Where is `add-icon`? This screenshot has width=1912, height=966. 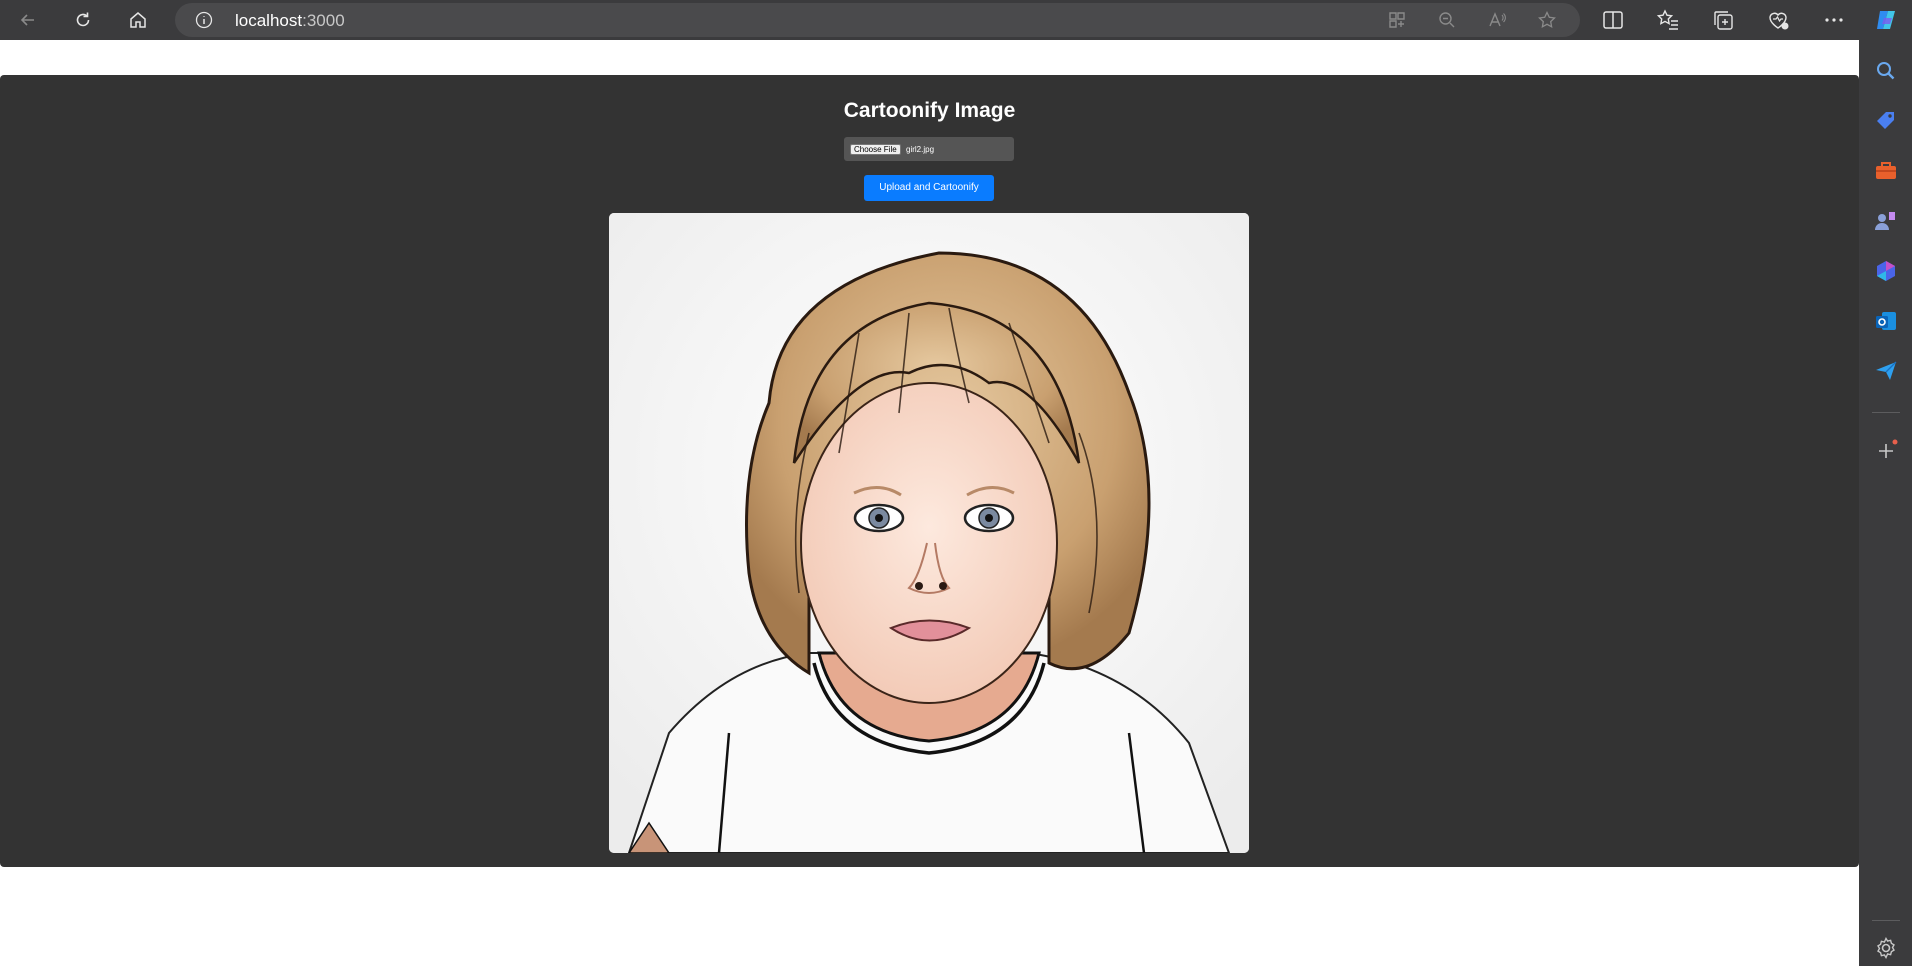
add-icon is located at coordinates (1886, 451).